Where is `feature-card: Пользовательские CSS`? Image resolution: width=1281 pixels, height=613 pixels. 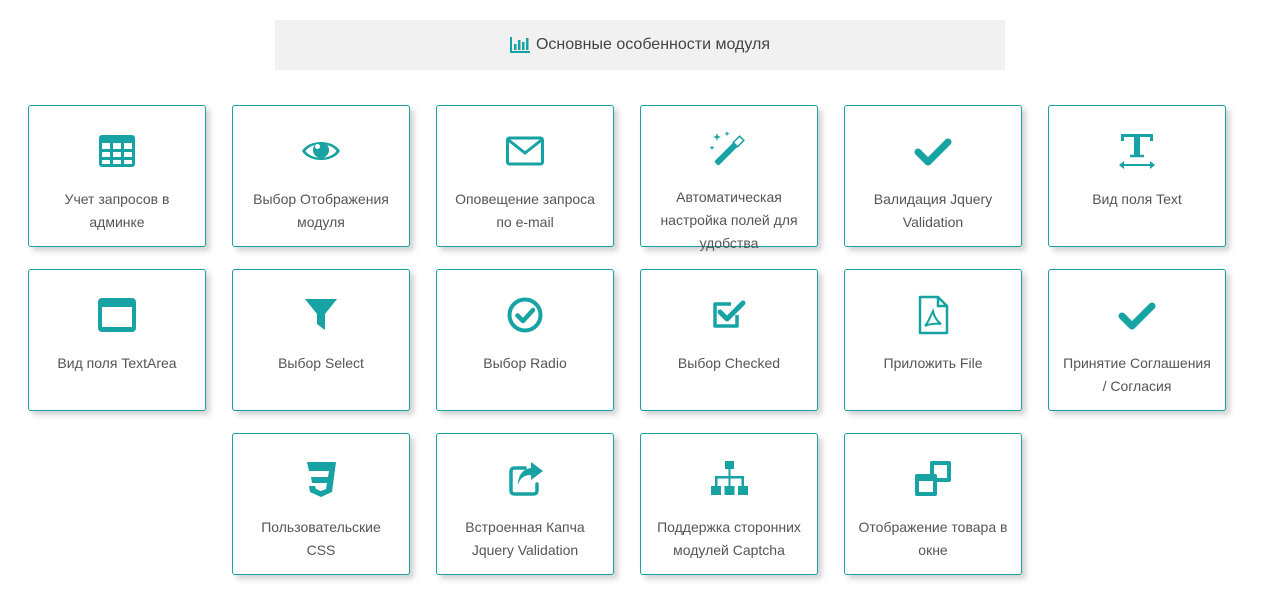
feature-card: Пользовательские CSS is located at coordinates (321, 504).